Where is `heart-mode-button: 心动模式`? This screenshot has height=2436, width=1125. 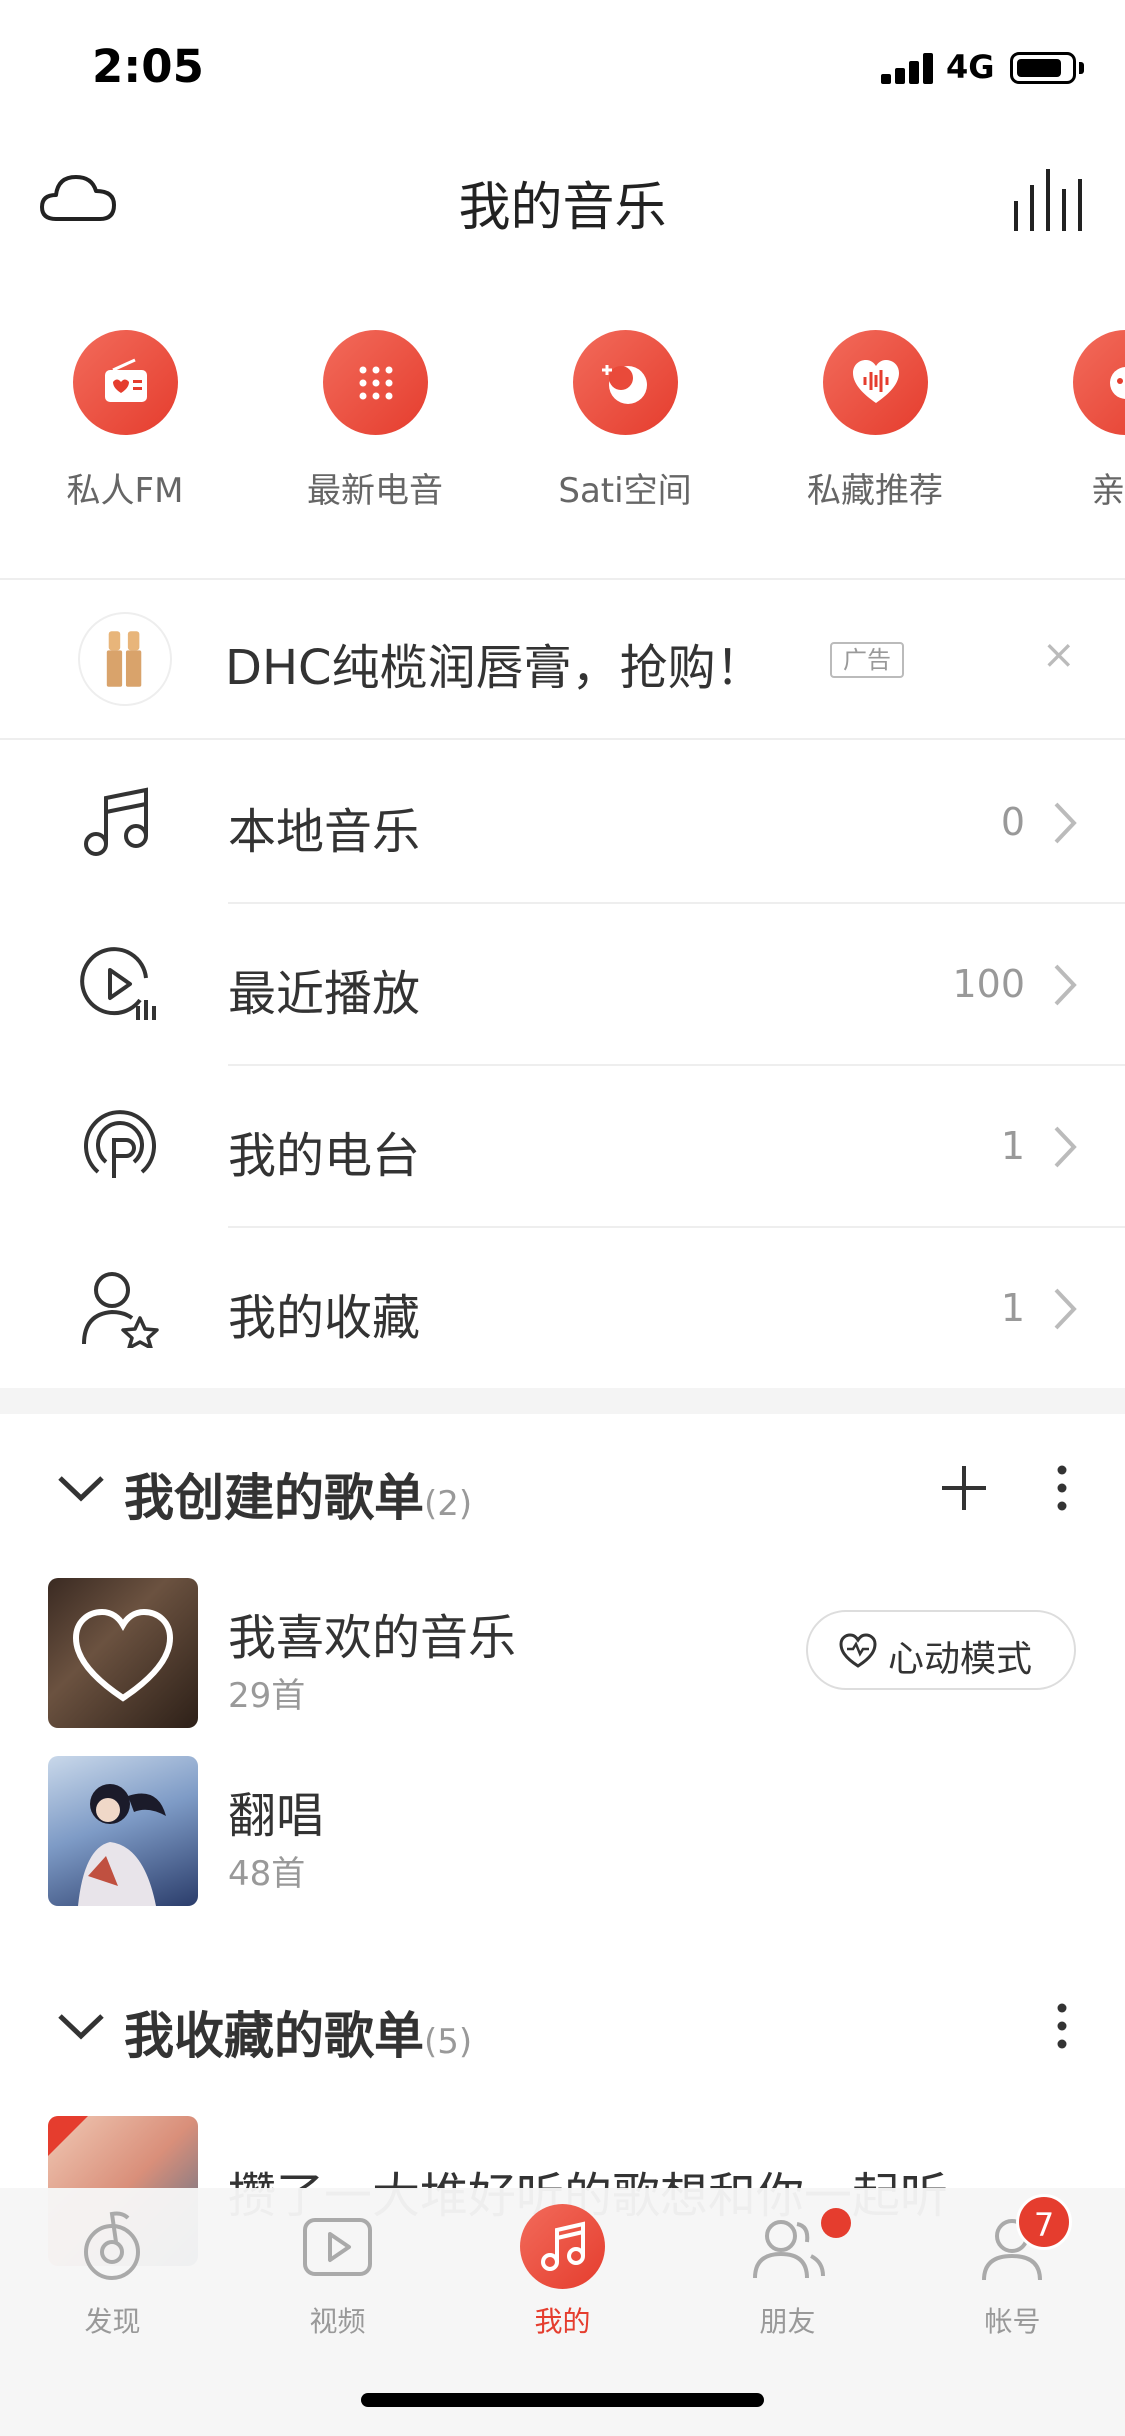 heart-mode-button: 心动模式 is located at coordinates (941, 1650).